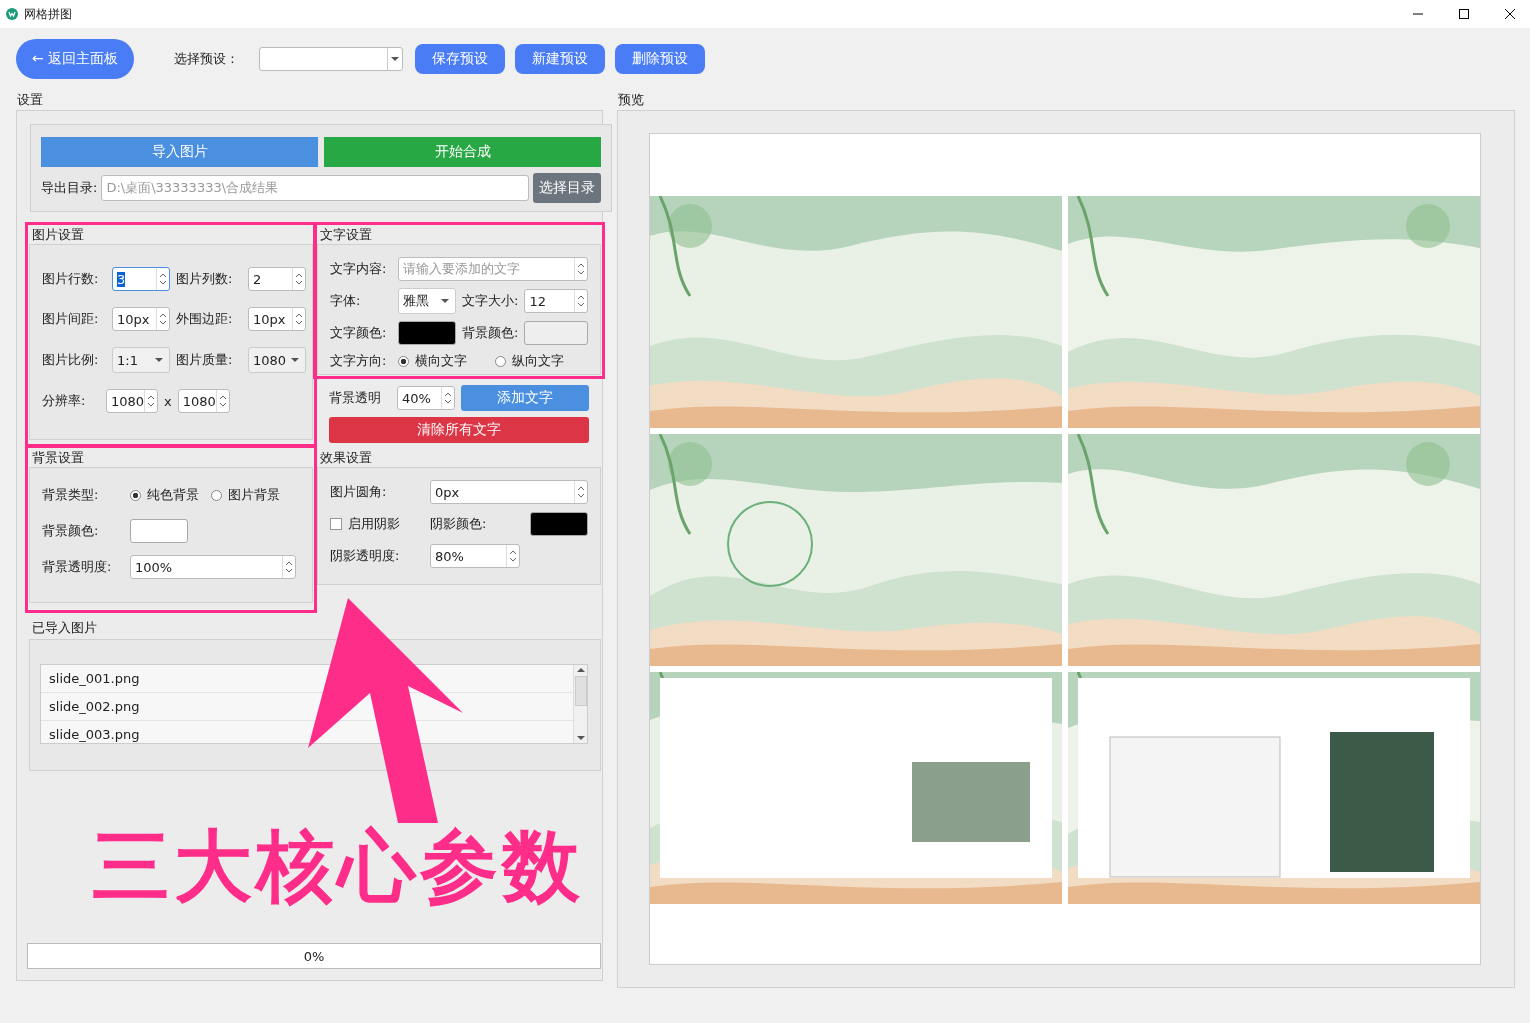 This screenshot has height=1023, width=1530. I want to click on section-title: 设置, so click(30, 100).